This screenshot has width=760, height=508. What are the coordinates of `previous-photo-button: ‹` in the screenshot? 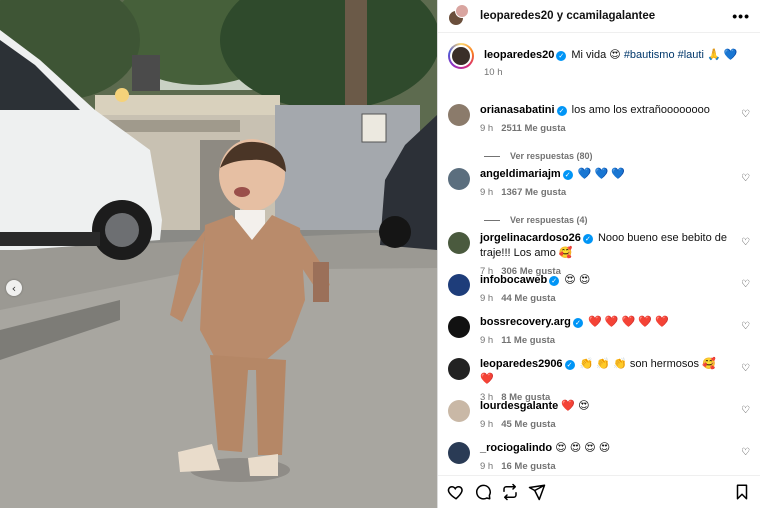 It's located at (14, 288).